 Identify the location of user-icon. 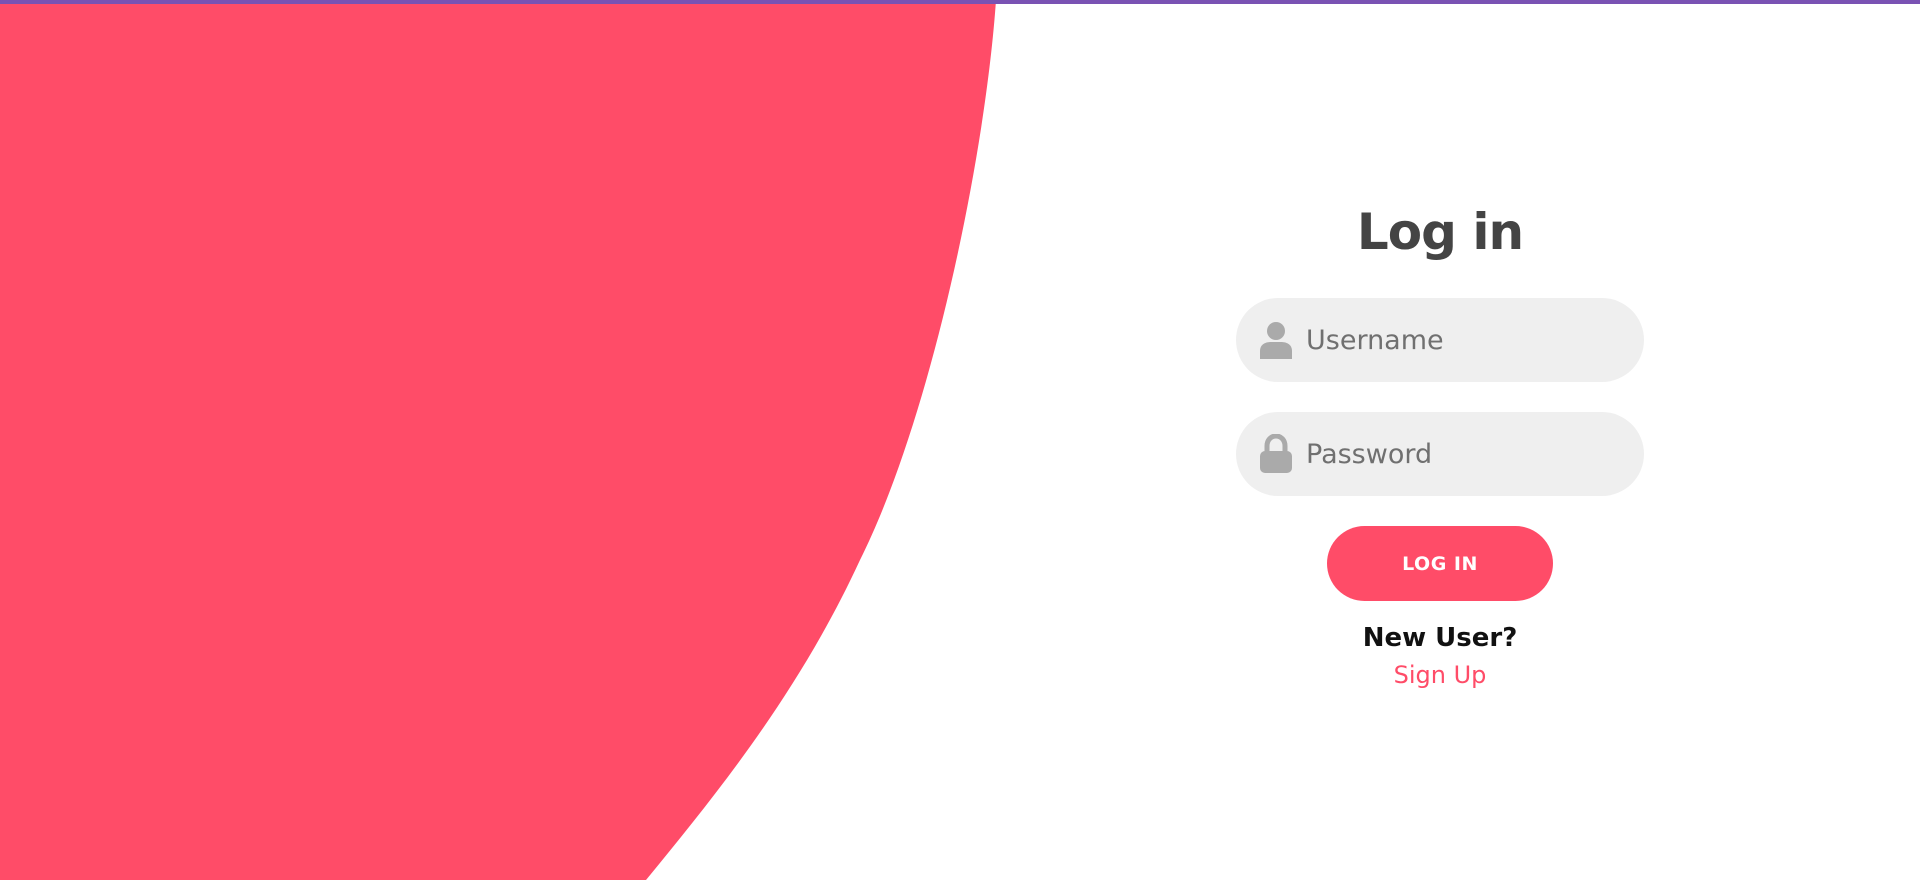
(1276, 340).